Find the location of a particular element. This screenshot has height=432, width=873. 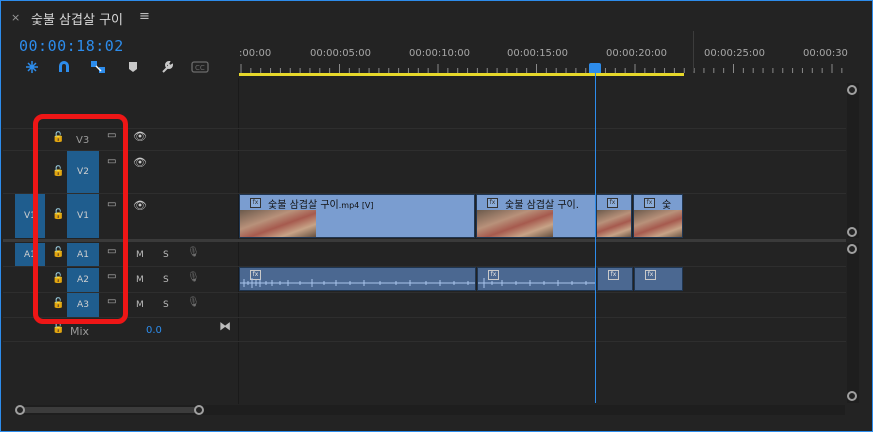

svg-text: CC is located at coordinates (200, 68).